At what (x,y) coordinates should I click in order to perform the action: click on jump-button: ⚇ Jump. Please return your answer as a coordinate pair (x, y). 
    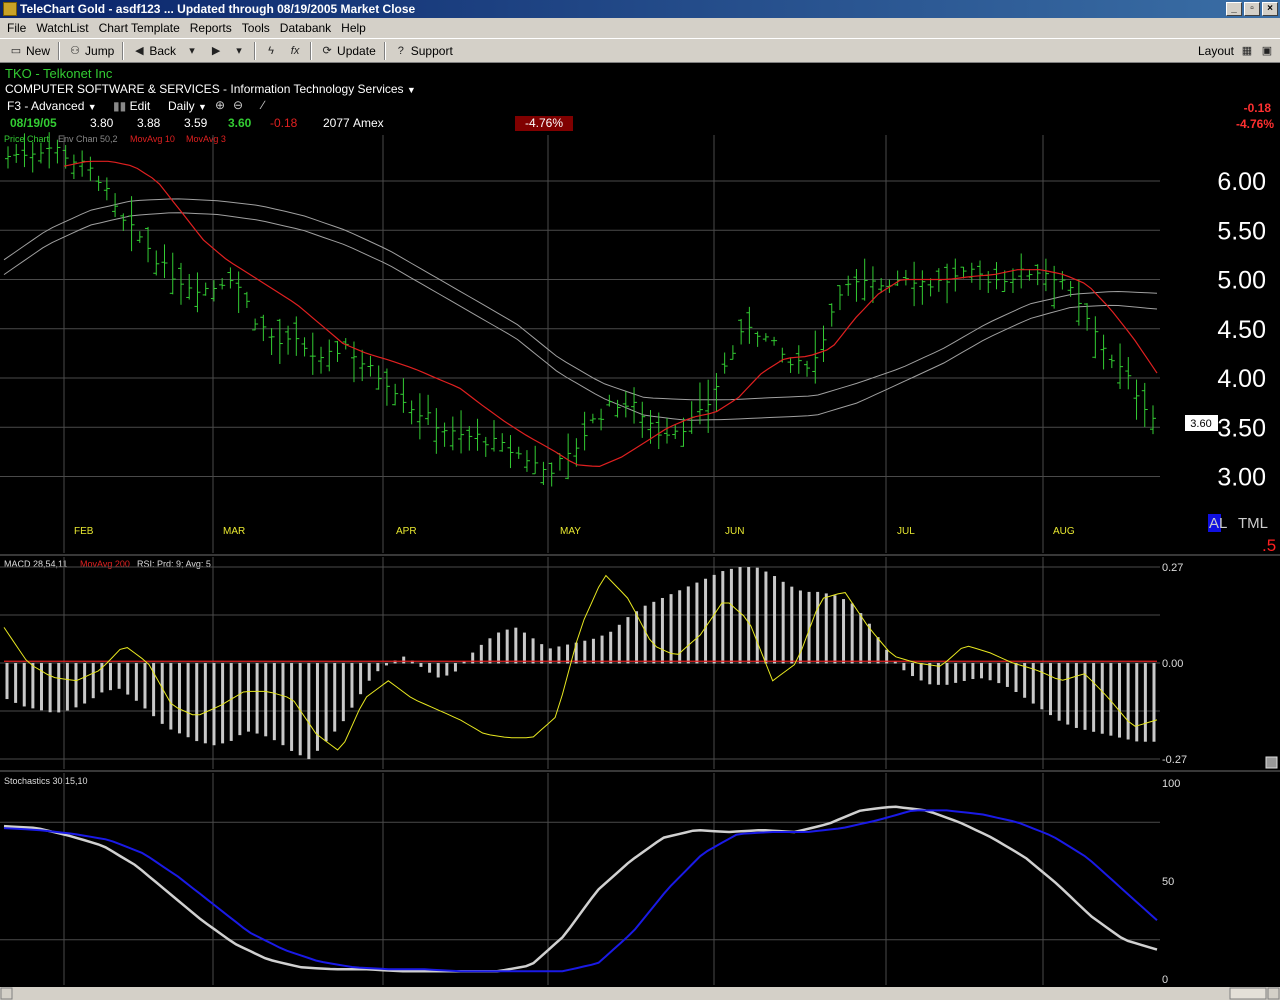
    Looking at the image, I should click on (91, 51).